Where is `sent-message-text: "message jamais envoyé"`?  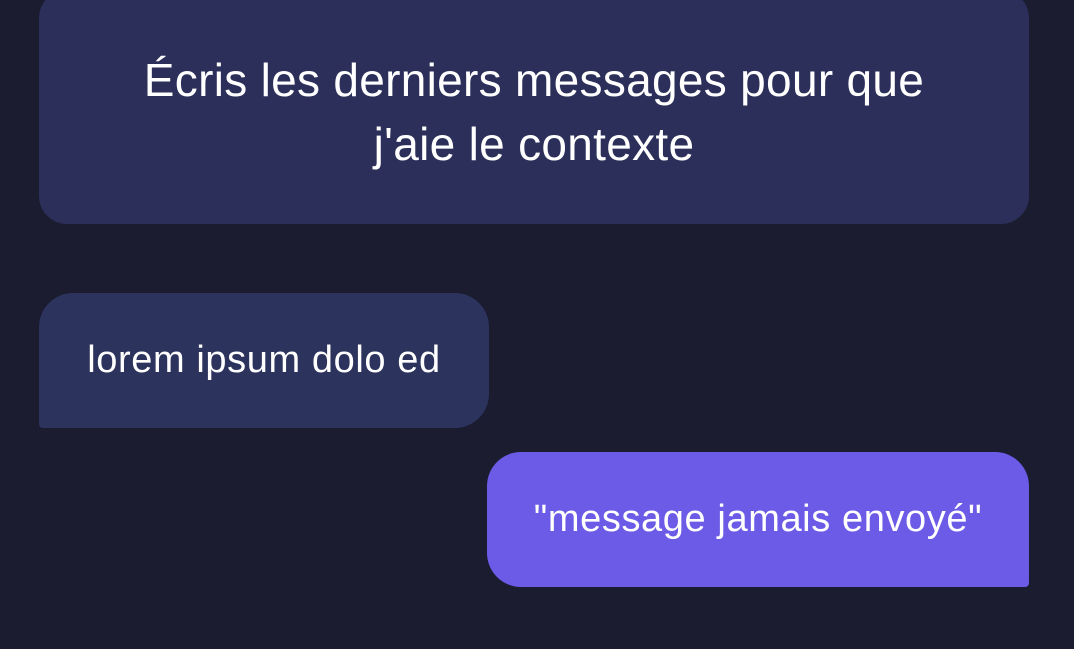 sent-message-text: "message jamais envoyé" is located at coordinates (758, 519).